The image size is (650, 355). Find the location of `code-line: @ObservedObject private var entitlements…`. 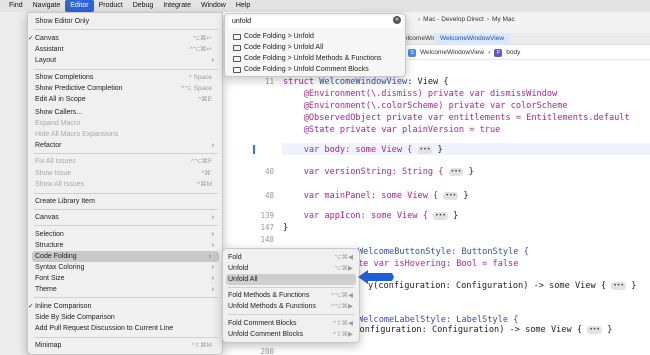

code-line: @ObservedObject private var entitlements… is located at coordinates (456, 118).